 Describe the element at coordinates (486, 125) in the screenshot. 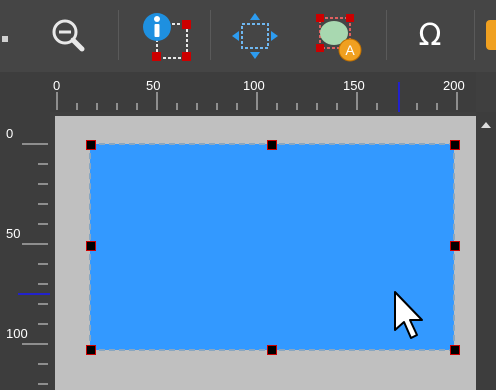

I see `scroll-up-arrow-icon` at that location.